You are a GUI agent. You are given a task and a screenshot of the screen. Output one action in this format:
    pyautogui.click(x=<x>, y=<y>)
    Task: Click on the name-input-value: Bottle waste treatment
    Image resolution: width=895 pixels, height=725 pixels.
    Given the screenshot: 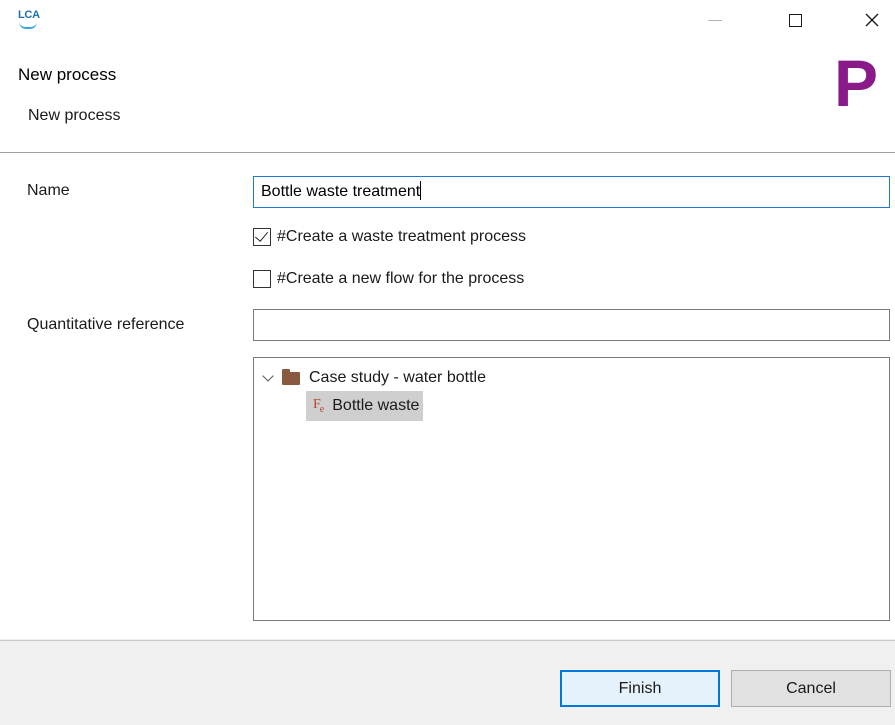 What is the action you would take?
    pyautogui.click(x=341, y=191)
    